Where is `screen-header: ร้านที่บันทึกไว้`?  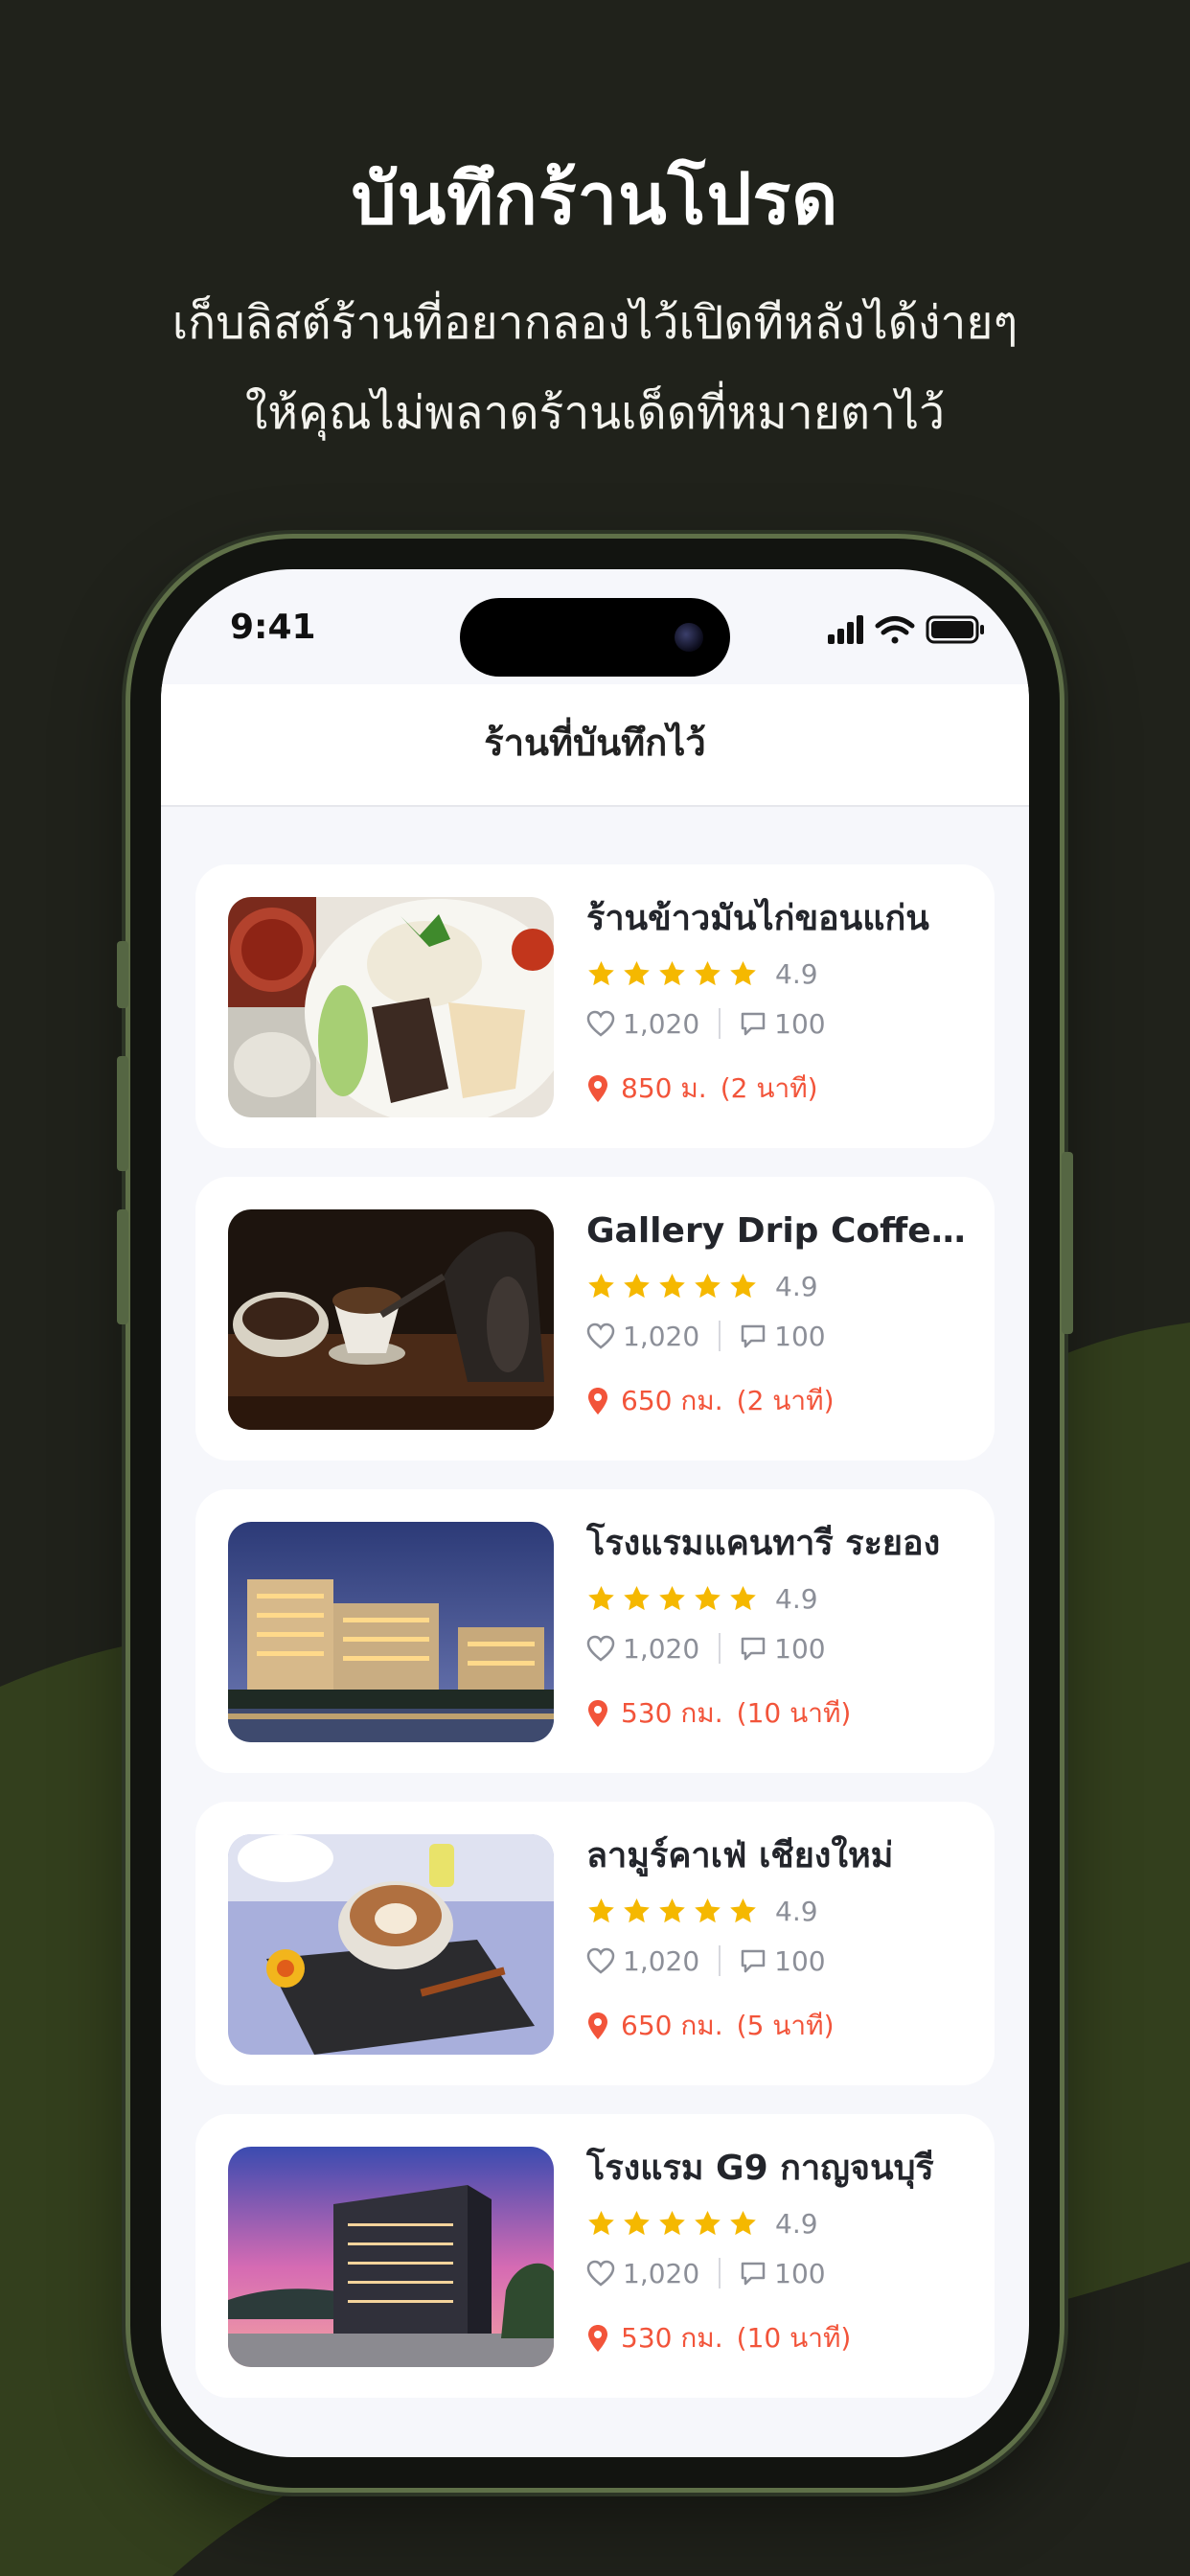
screen-header: ร้านที่บันทึกไว้ is located at coordinates (595, 745).